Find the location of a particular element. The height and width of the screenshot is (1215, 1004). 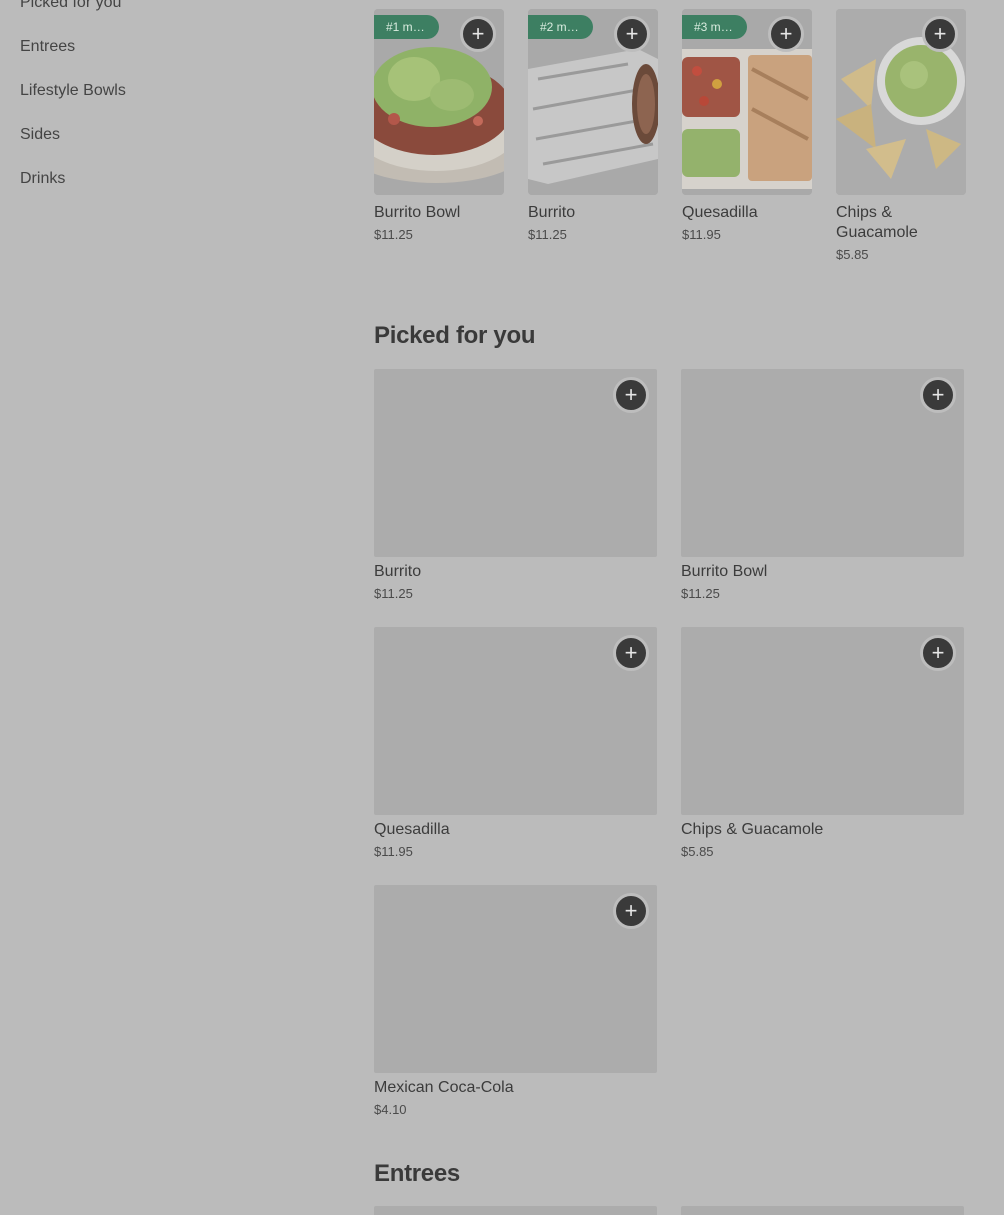

sidebar-item-picked-for-you: Picked for you is located at coordinates (170, 16).